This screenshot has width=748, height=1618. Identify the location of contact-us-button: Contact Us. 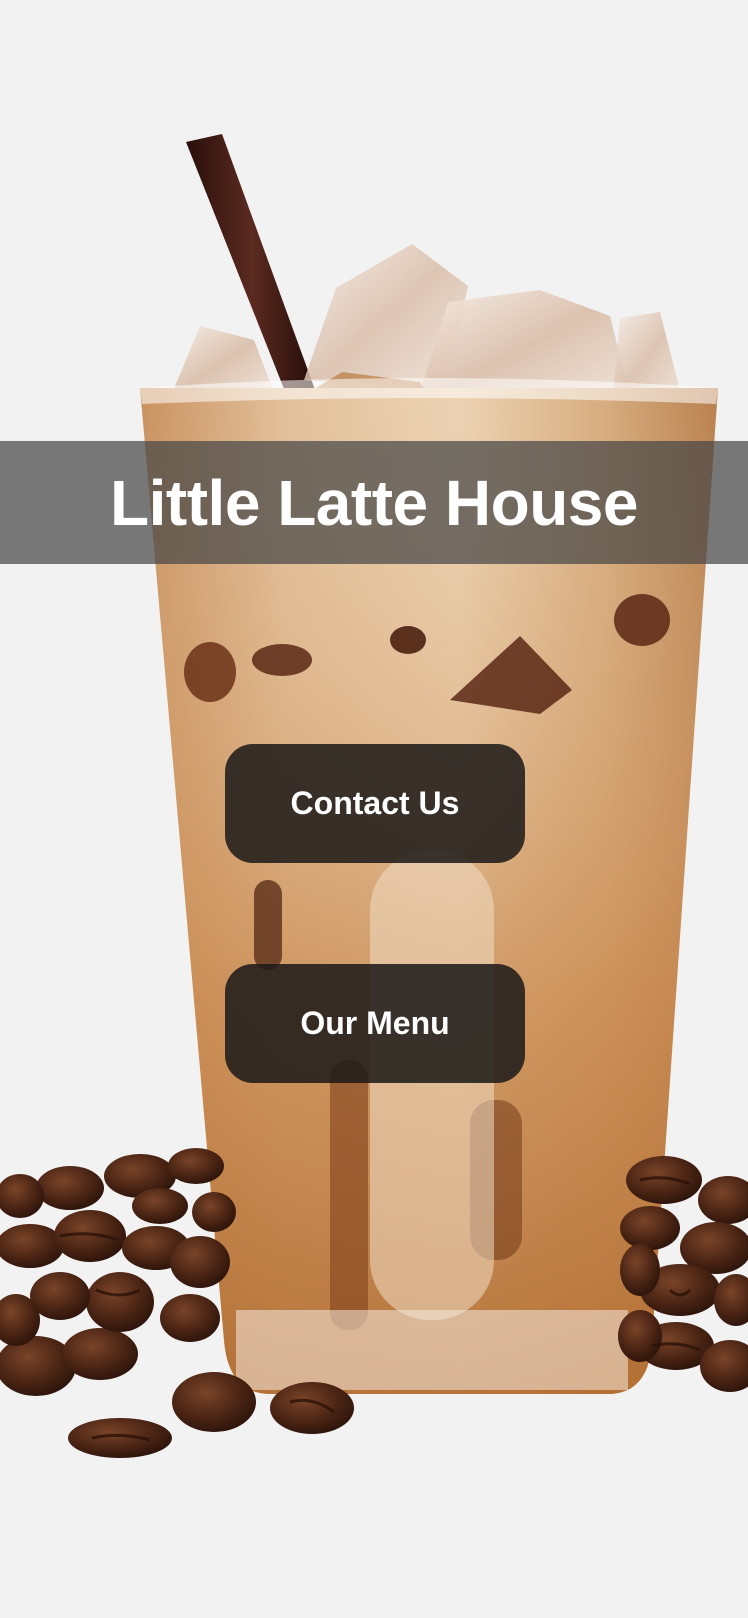
(375, 803).